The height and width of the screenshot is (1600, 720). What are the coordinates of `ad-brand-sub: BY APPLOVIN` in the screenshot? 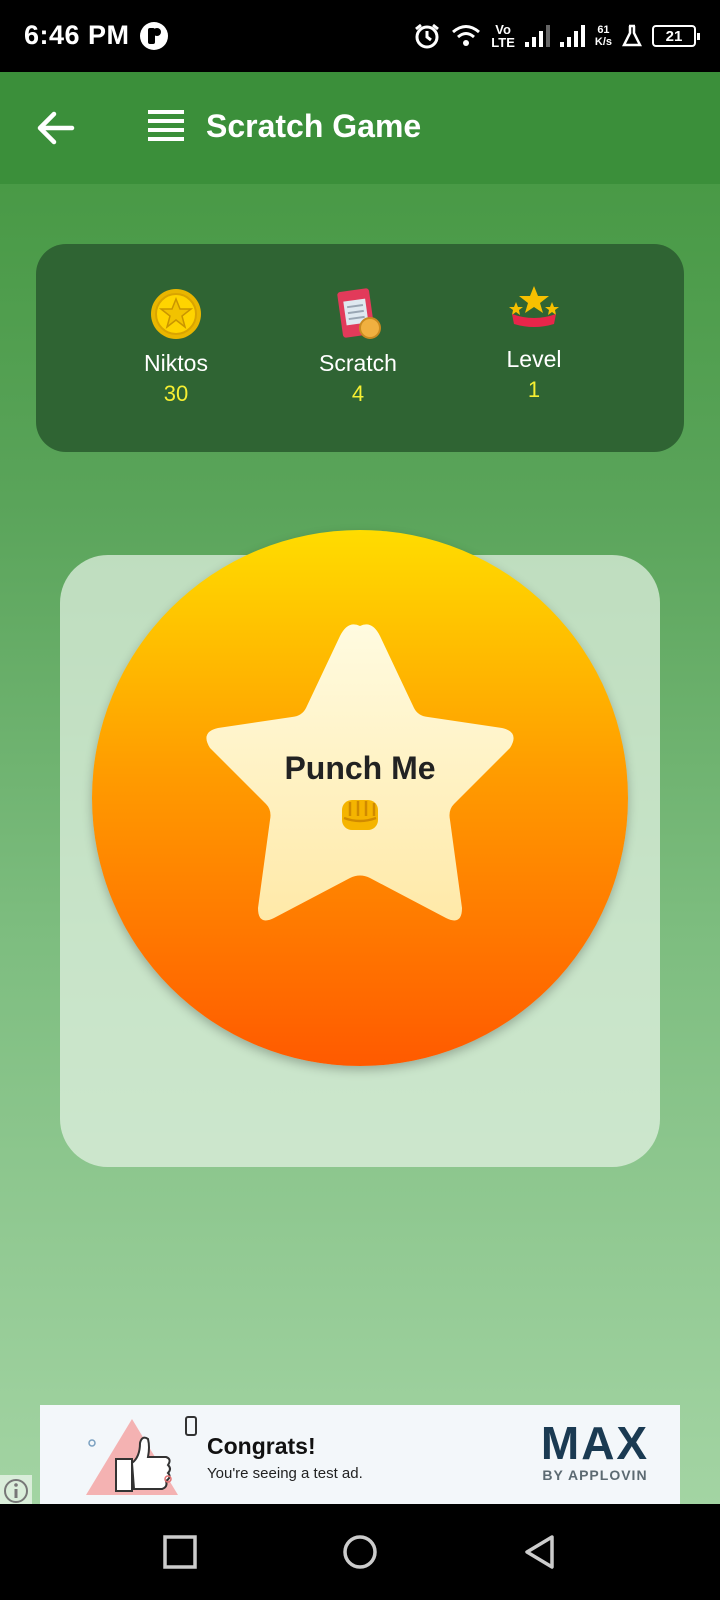 It's located at (595, 1475).